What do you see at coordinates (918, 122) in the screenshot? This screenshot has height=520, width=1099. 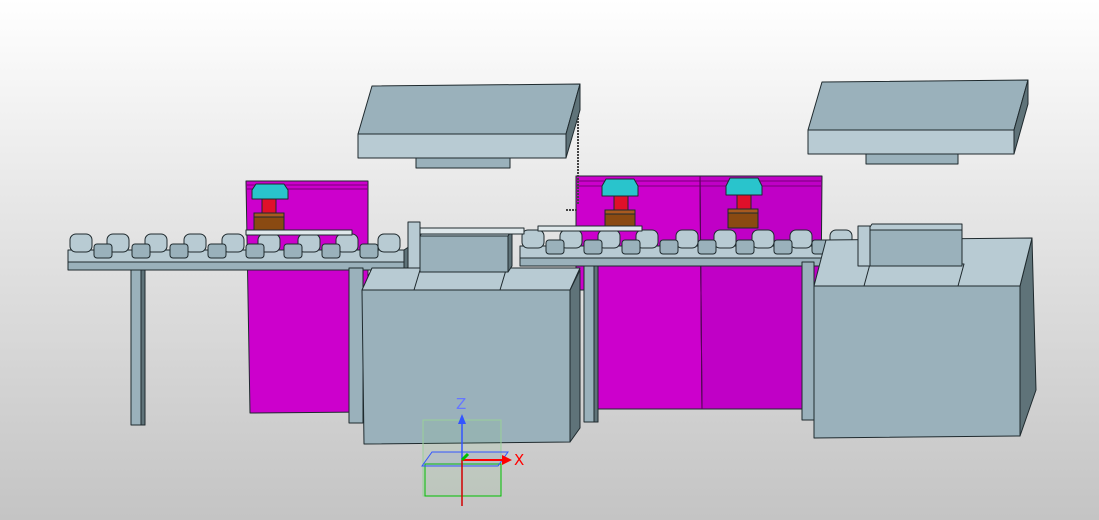 I see `right-overhead-plate` at bounding box center [918, 122].